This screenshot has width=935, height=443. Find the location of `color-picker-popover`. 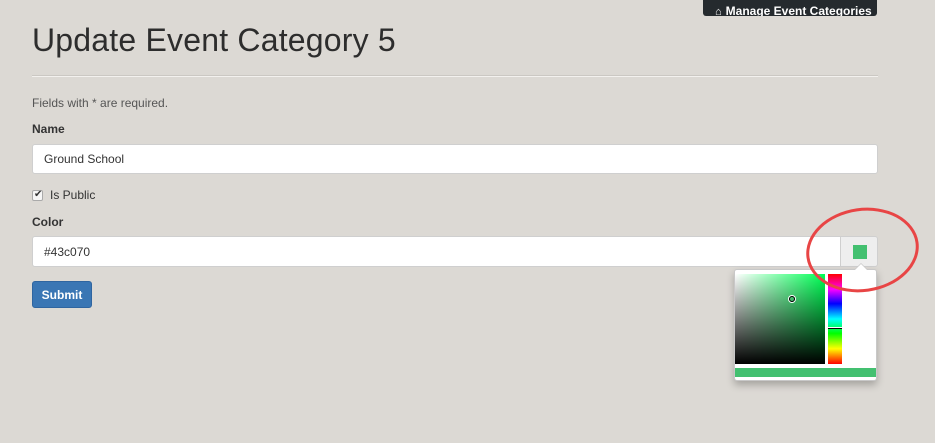

color-picker-popover is located at coordinates (805, 322).